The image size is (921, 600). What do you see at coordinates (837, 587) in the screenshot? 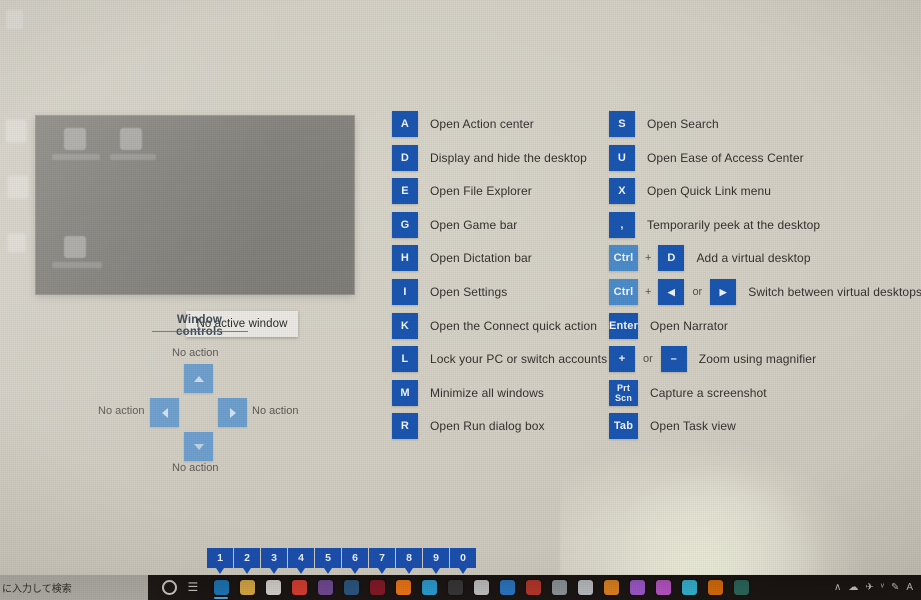
I see `show-hidden-icons-chevron: ∧` at bounding box center [837, 587].